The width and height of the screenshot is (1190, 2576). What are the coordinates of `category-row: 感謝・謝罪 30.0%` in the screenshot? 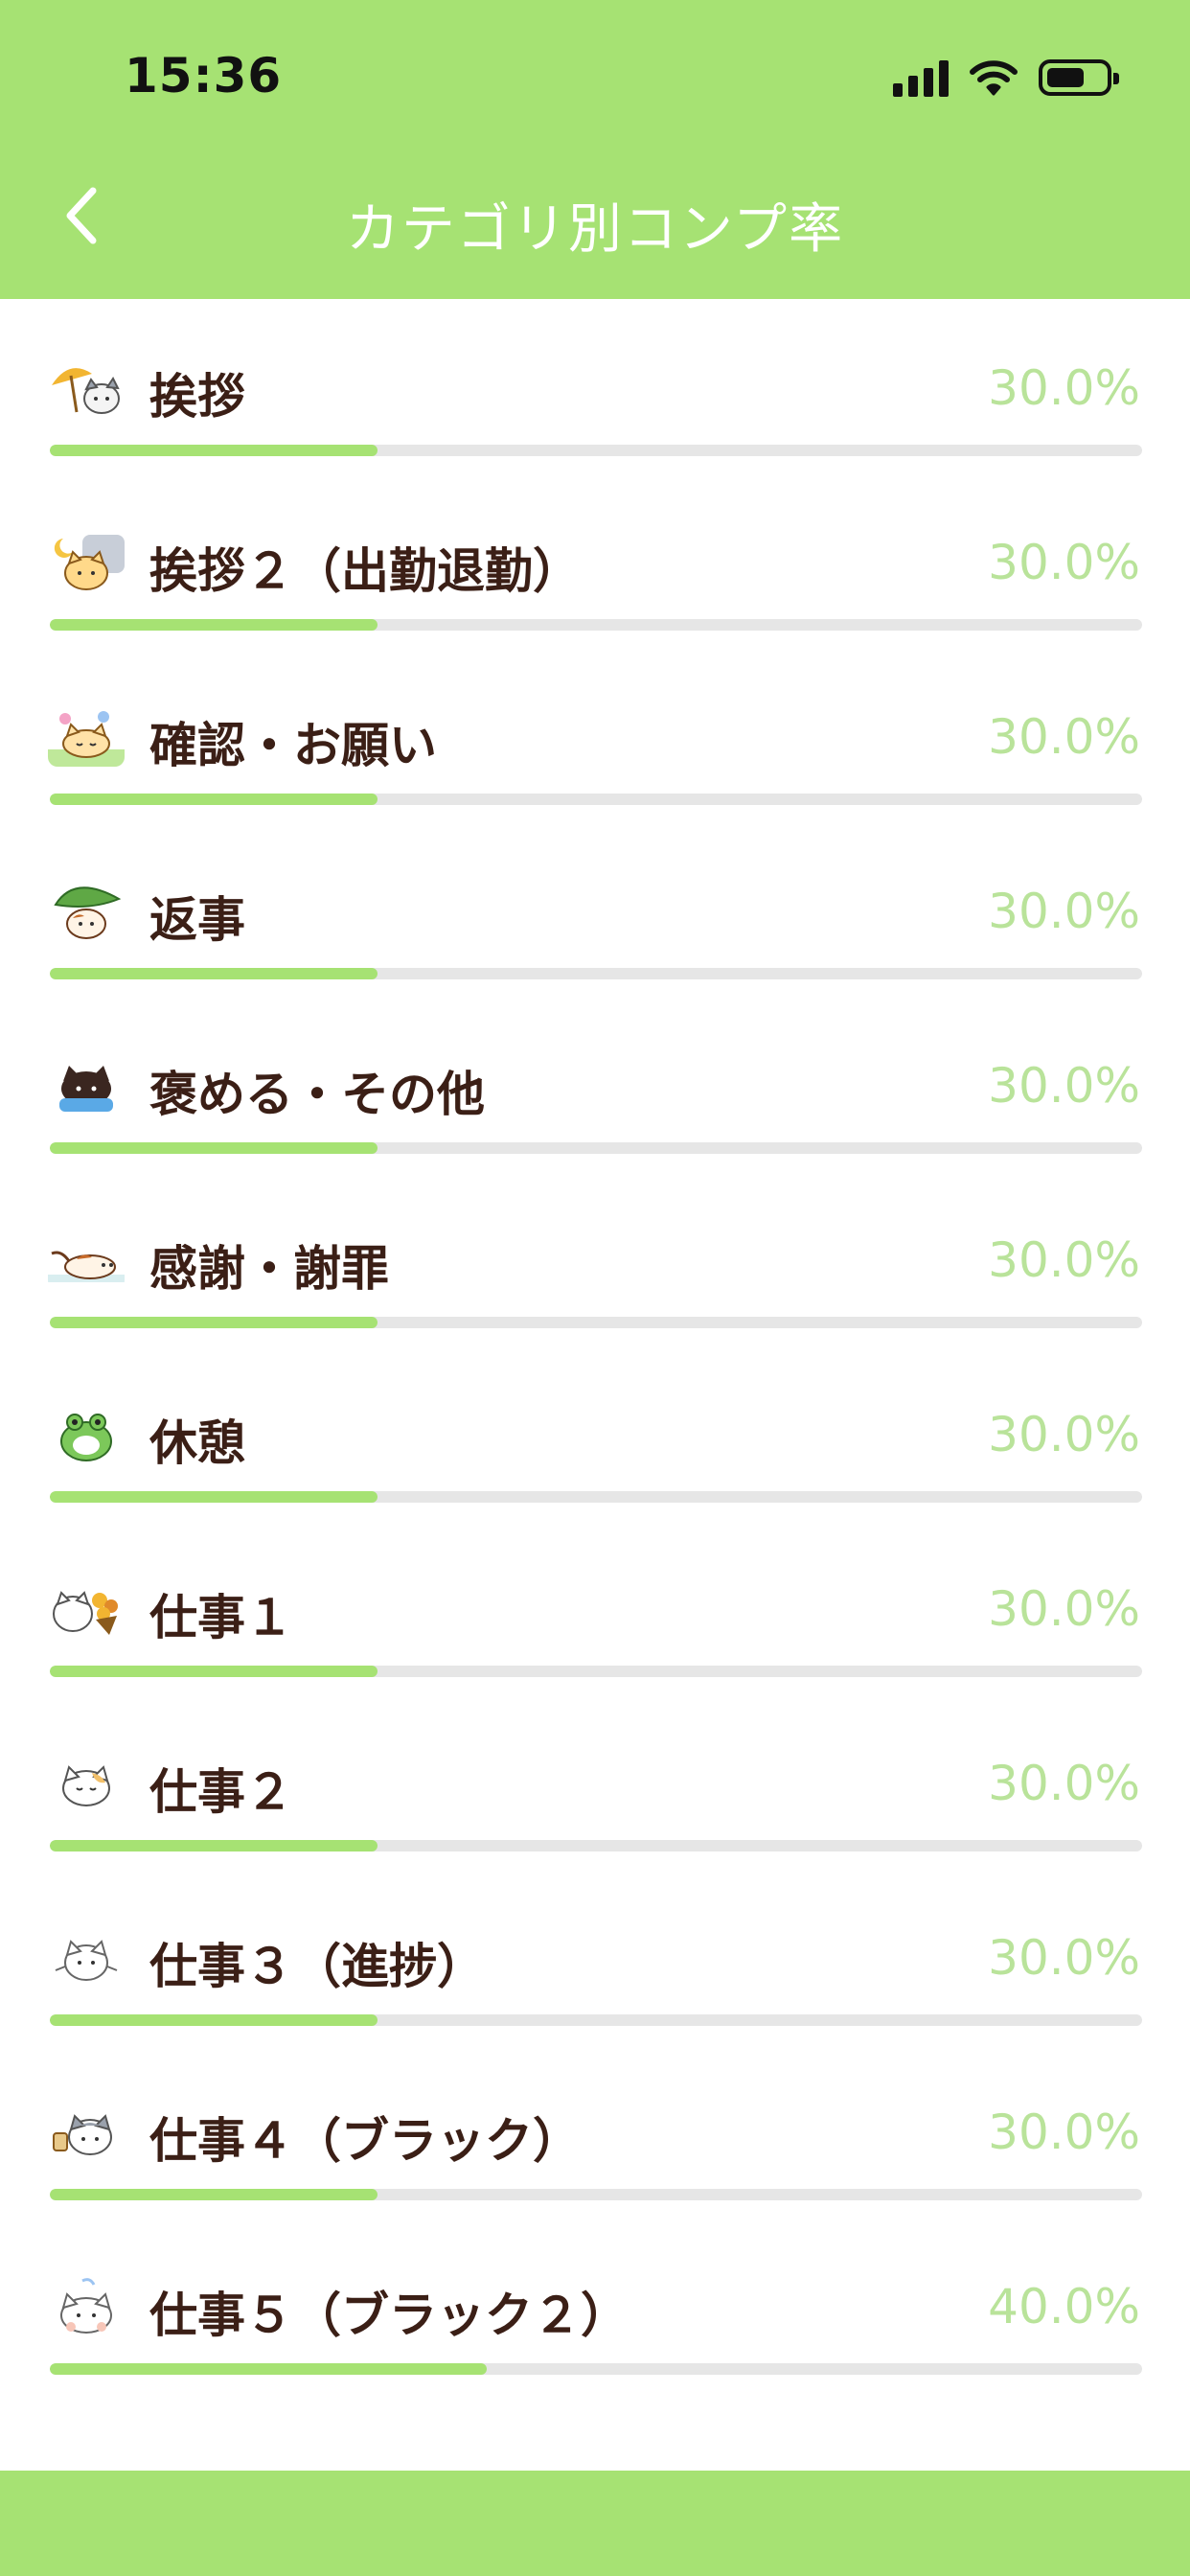 It's located at (595, 1258).